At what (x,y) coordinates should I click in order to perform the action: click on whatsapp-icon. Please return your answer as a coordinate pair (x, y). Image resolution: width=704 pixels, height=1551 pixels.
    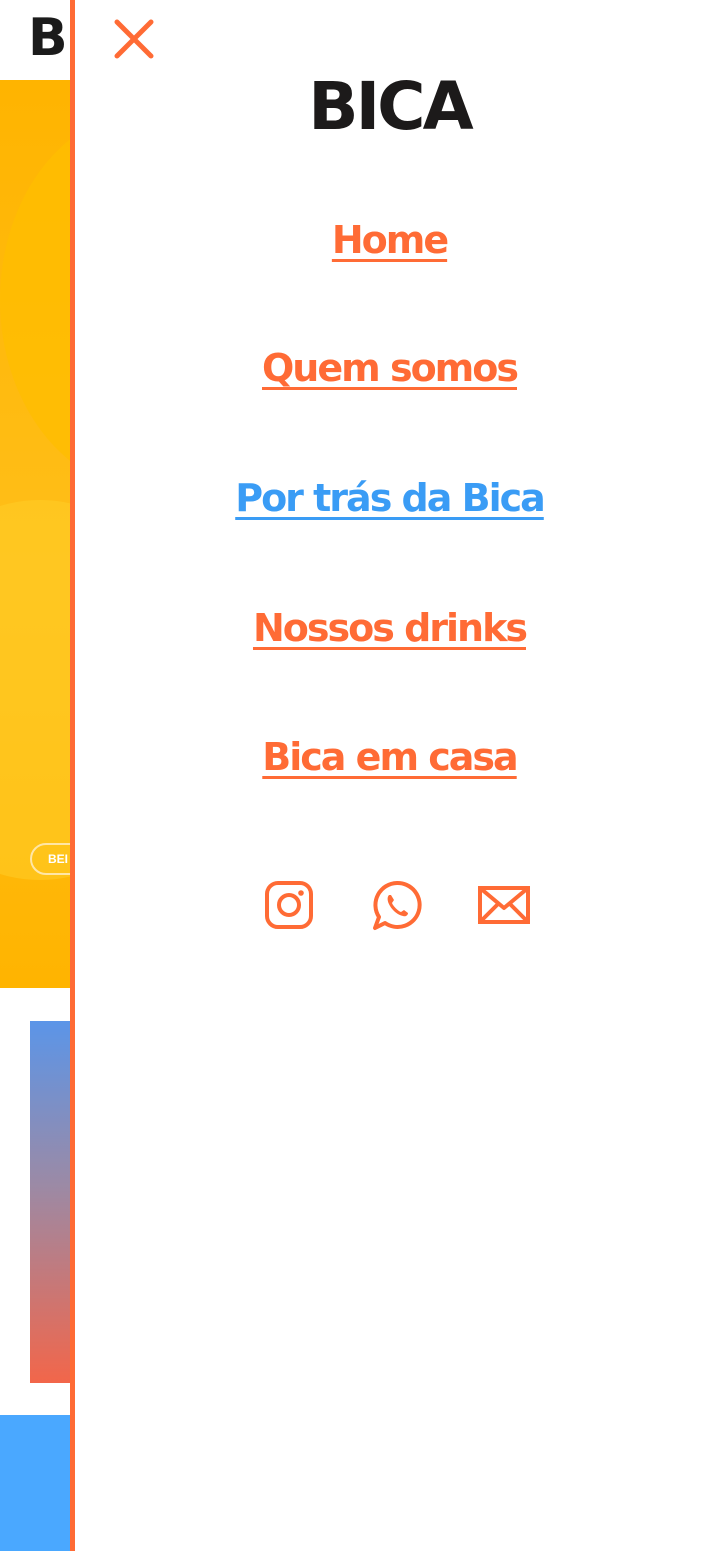
    Looking at the image, I should click on (397, 905).